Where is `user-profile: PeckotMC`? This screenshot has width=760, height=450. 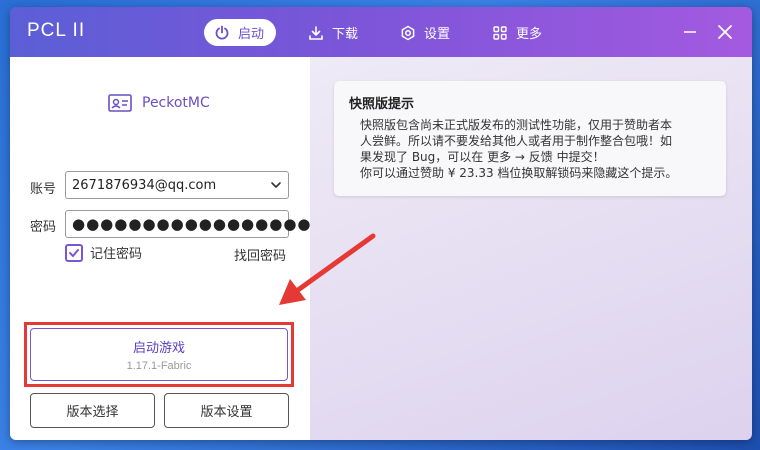
user-profile: PeckotMC is located at coordinates (159, 103).